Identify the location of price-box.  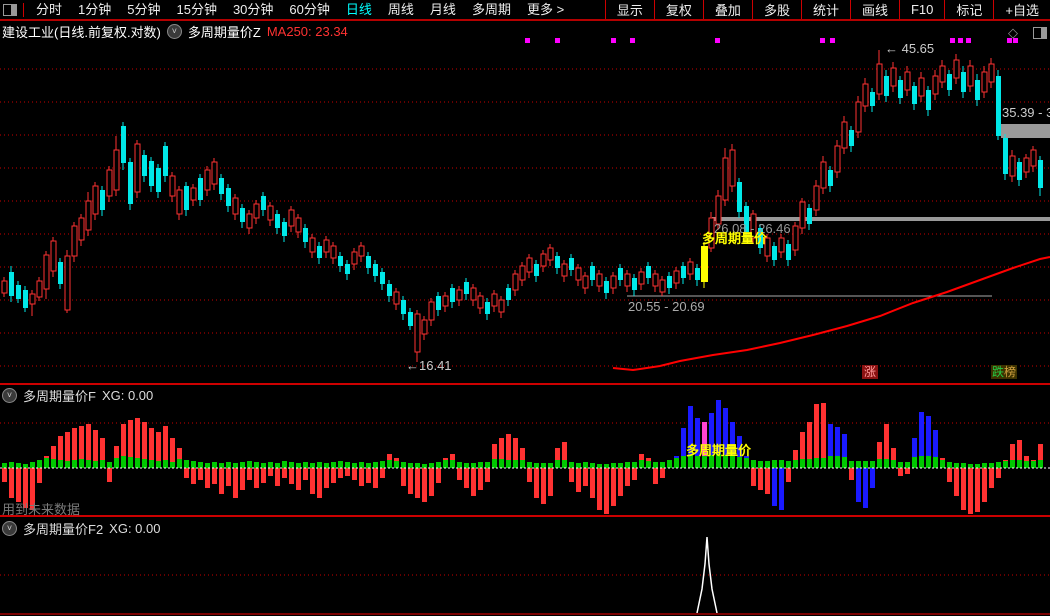
(1025, 131).